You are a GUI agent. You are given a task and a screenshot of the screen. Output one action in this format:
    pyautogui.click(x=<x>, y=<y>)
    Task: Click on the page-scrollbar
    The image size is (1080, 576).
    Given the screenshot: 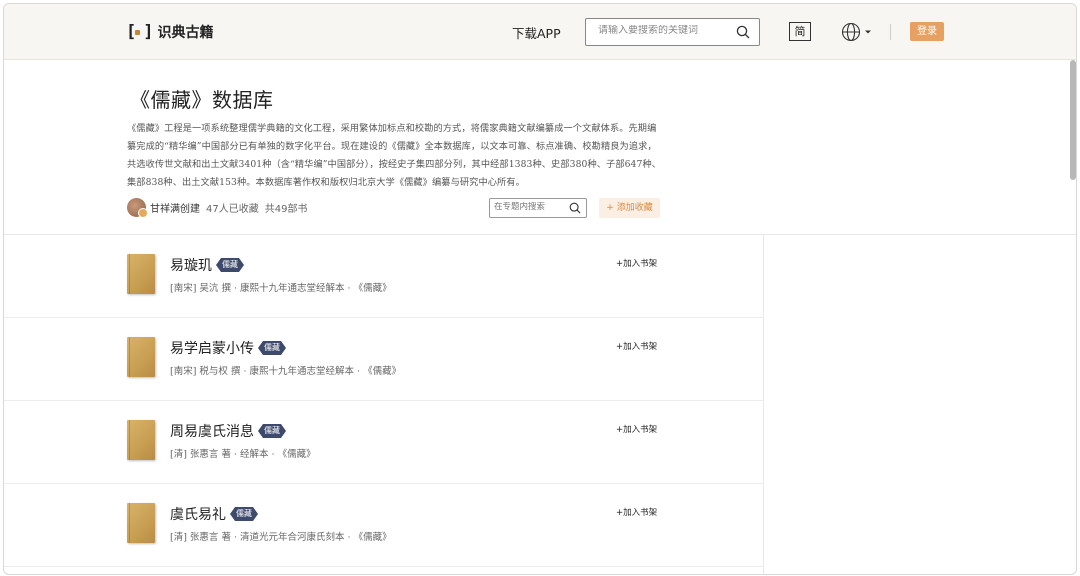 What is the action you would take?
    pyautogui.click(x=1073, y=120)
    